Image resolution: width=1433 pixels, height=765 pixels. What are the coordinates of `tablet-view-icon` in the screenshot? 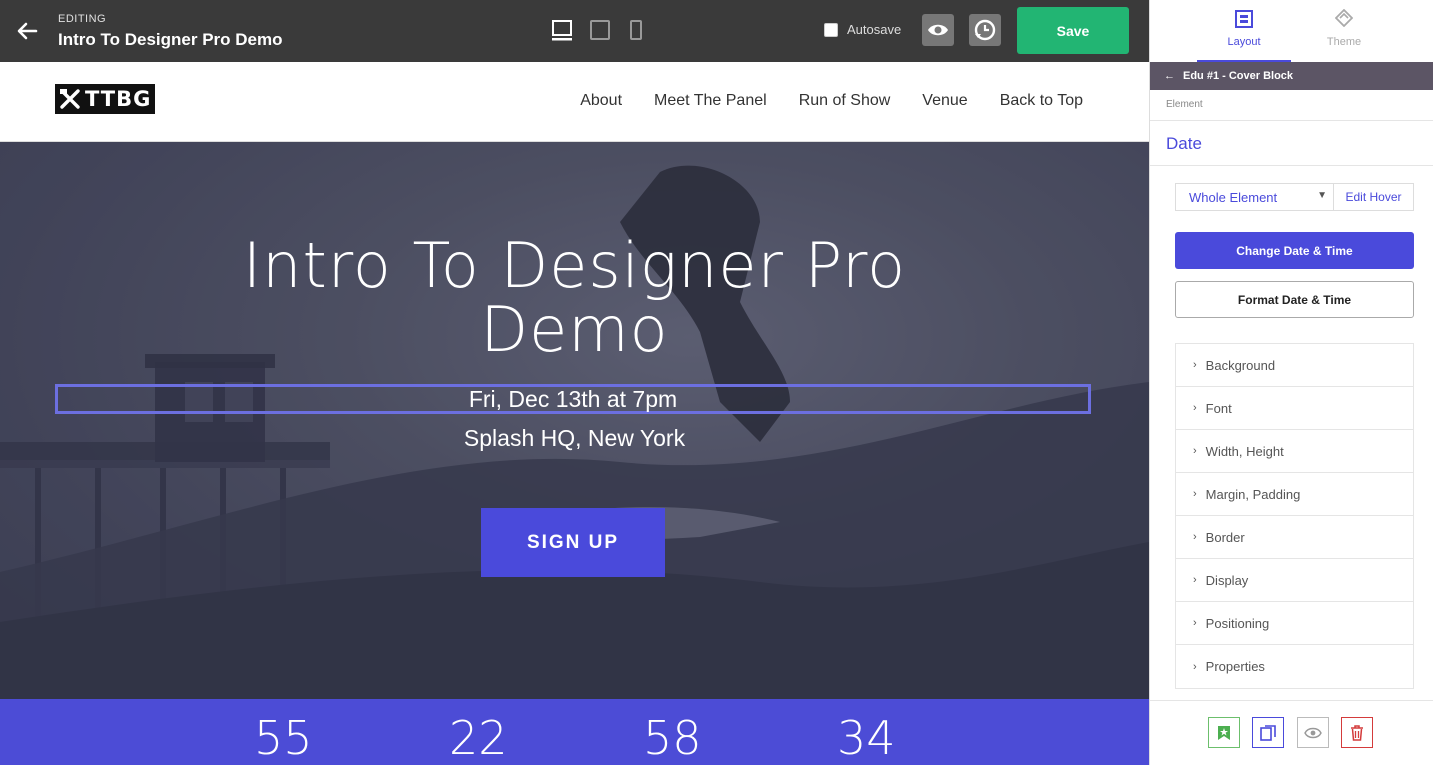 It's located at (600, 31).